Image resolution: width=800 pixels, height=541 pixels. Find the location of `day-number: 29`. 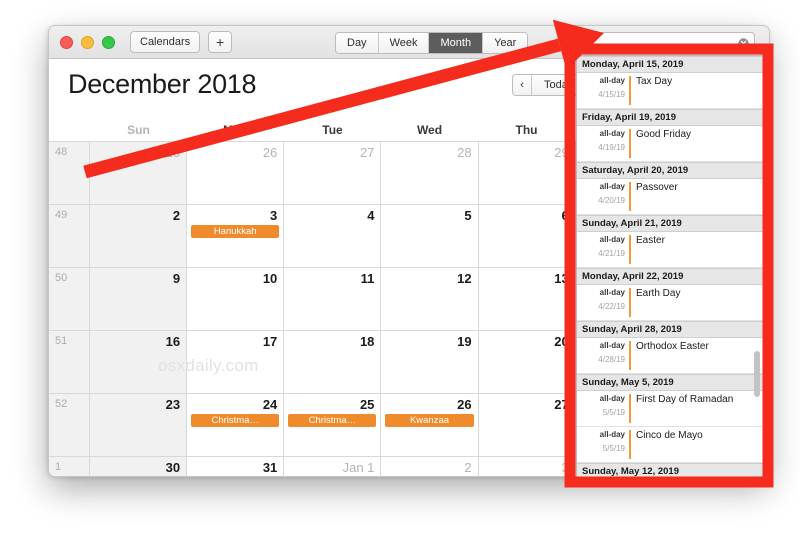

day-number: 29 is located at coordinates (561, 152).